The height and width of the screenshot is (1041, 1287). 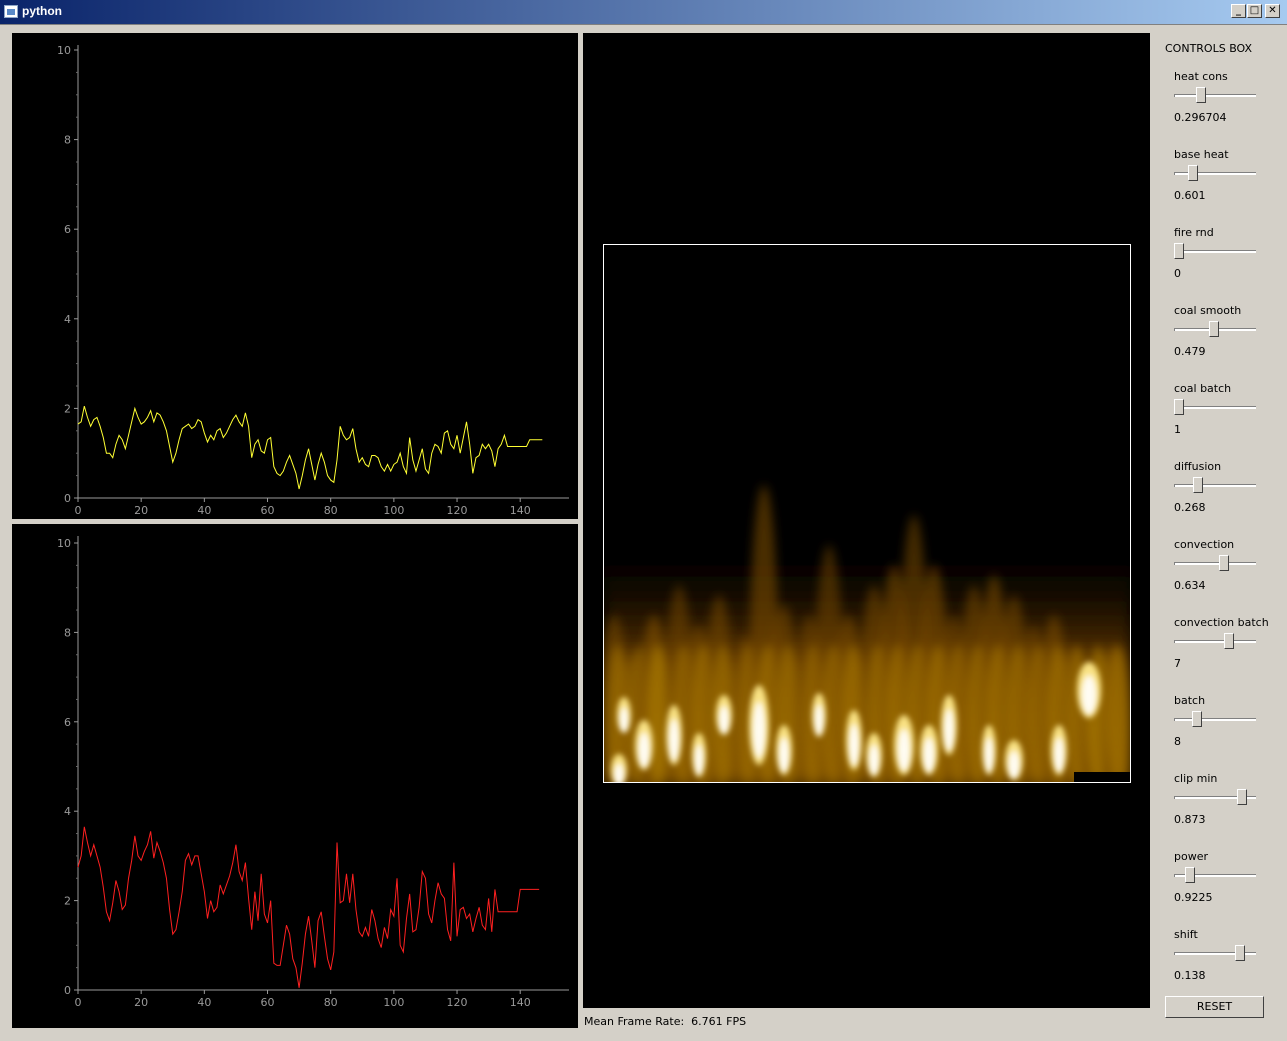 What do you see at coordinates (1190, 975) in the screenshot?
I see `slider-value-shift: 0.138` at bounding box center [1190, 975].